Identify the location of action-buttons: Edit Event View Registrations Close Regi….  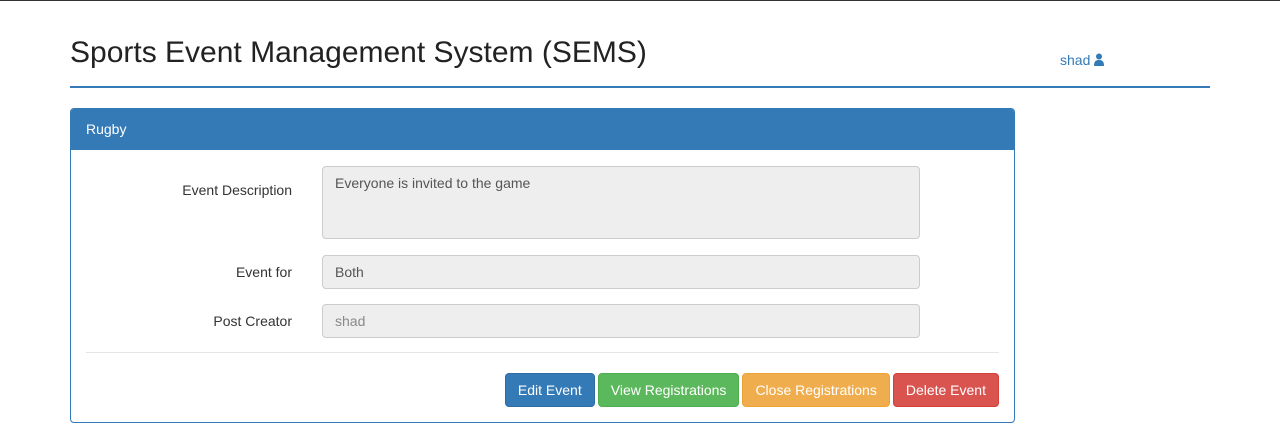
(751, 390).